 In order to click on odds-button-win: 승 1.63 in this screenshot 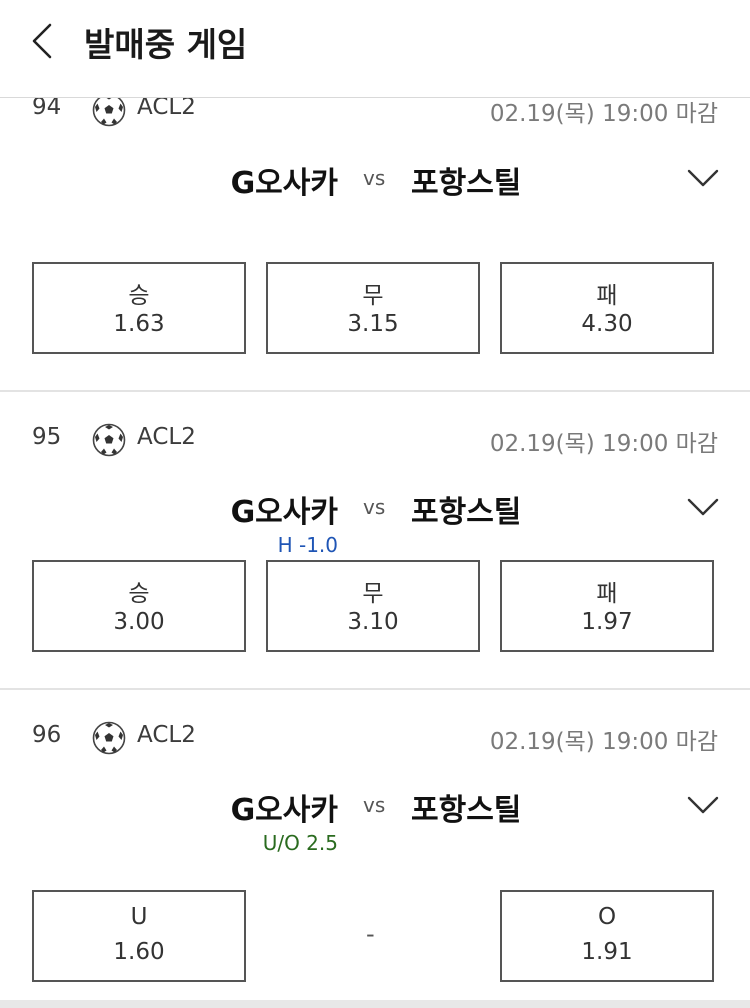, I will do `click(139, 308)`.